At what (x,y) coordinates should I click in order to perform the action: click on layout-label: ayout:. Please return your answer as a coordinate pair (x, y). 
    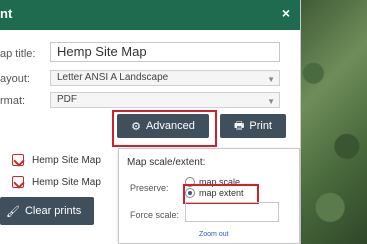
    Looking at the image, I should click on (15, 79).